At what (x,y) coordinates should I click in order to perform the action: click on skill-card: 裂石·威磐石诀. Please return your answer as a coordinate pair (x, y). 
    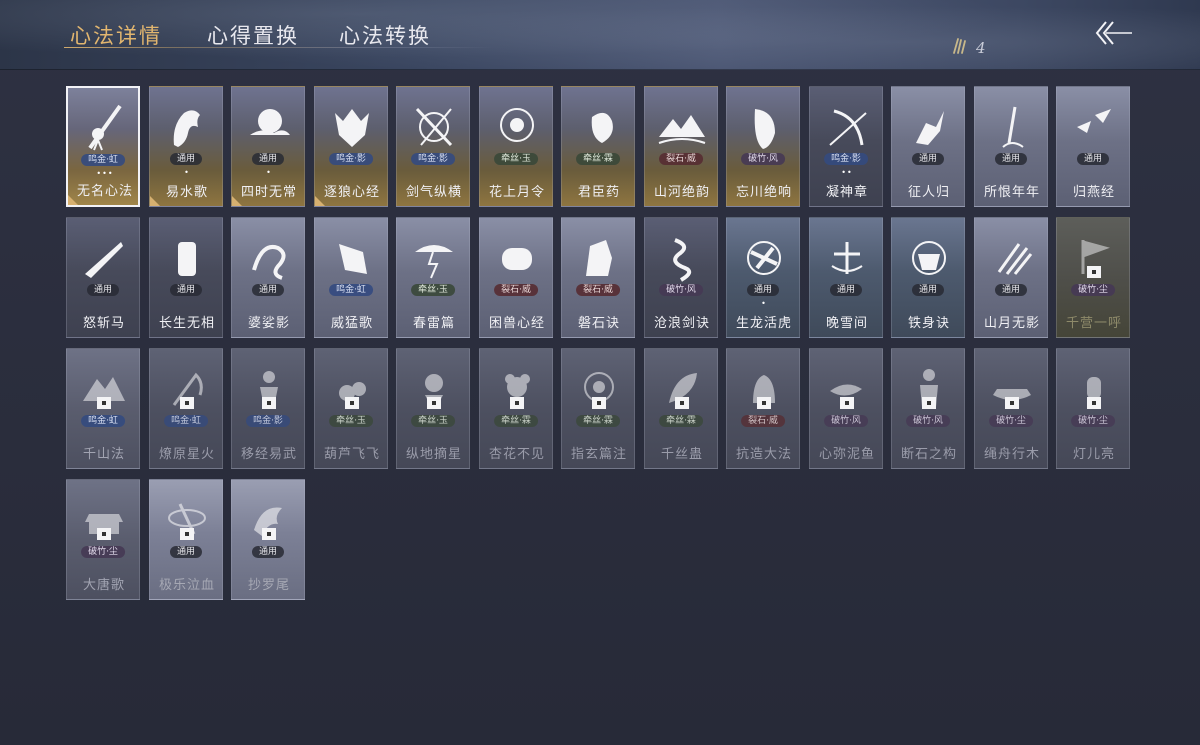
    Looking at the image, I should click on (598, 277).